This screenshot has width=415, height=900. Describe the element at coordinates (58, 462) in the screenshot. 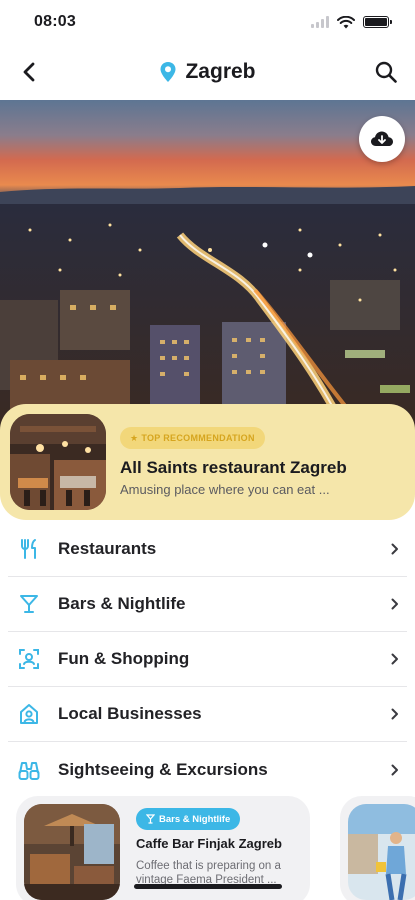

I see `restaurant-photo` at that location.